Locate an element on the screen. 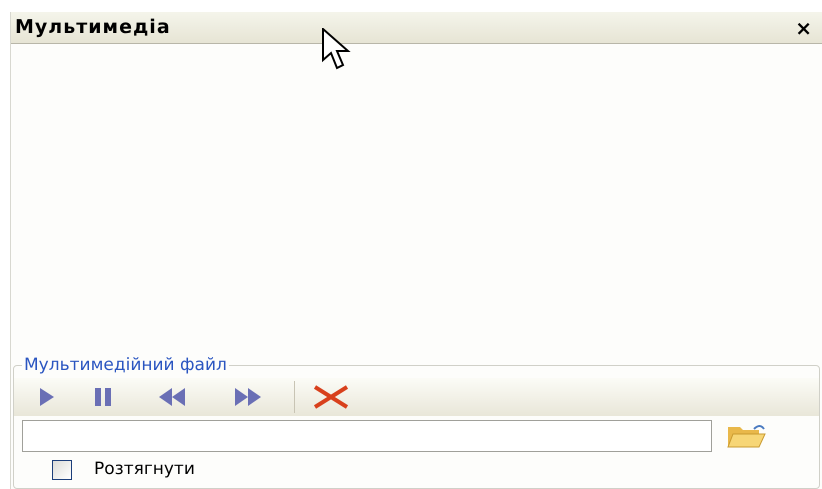  folder-icon is located at coordinates (746, 435).